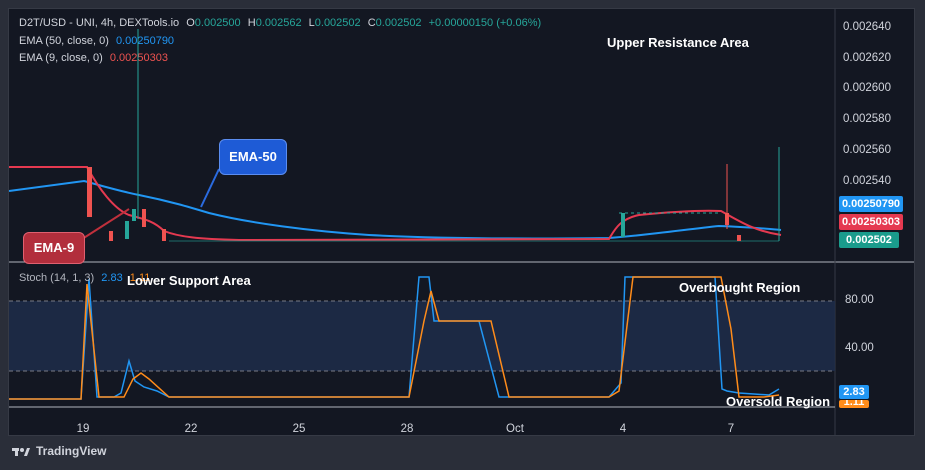  I want to click on ema9-line, so click(395, 204).